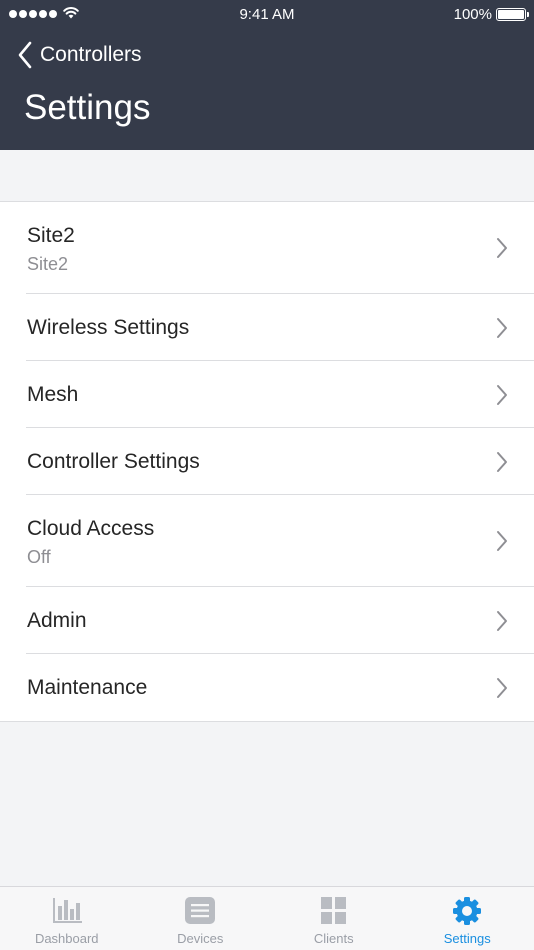  What do you see at coordinates (200, 938) in the screenshot?
I see `tab-label: Devices` at bounding box center [200, 938].